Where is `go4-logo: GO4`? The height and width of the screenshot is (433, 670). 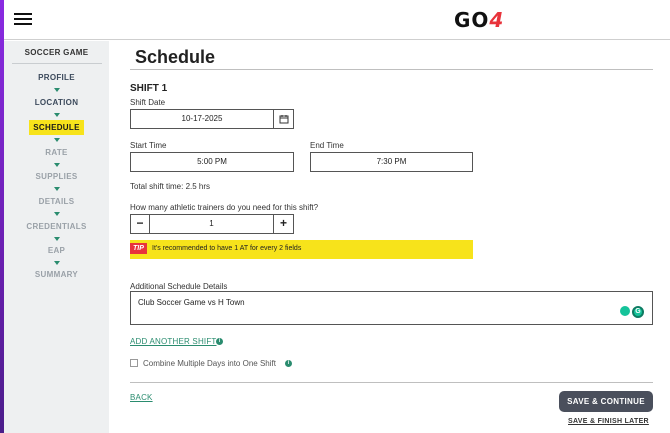
go4-logo: GO4 is located at coordinates (479, 20).